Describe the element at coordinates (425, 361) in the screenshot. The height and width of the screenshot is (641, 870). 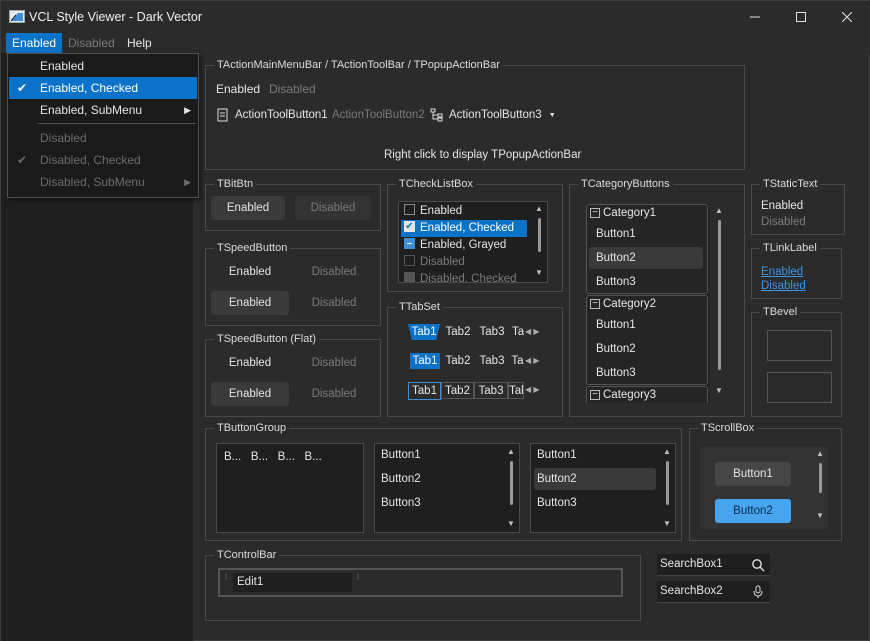
I see `tabset2-tab1: Tab1` at that location.